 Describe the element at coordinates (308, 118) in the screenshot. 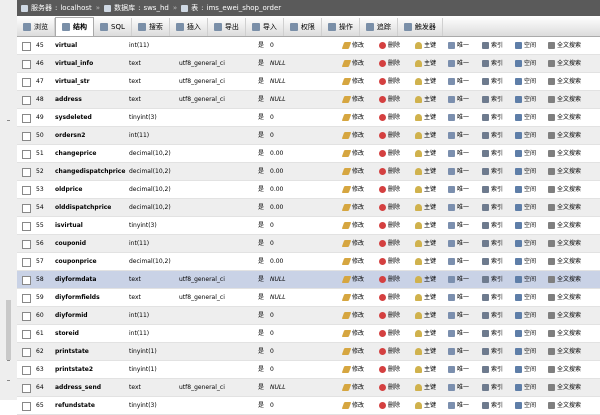

I see `table-row: 49 sysdeleted tinyint(3) 是 0 修改 删除 主键 唯一 索引 空间 全文搜索` at that location.